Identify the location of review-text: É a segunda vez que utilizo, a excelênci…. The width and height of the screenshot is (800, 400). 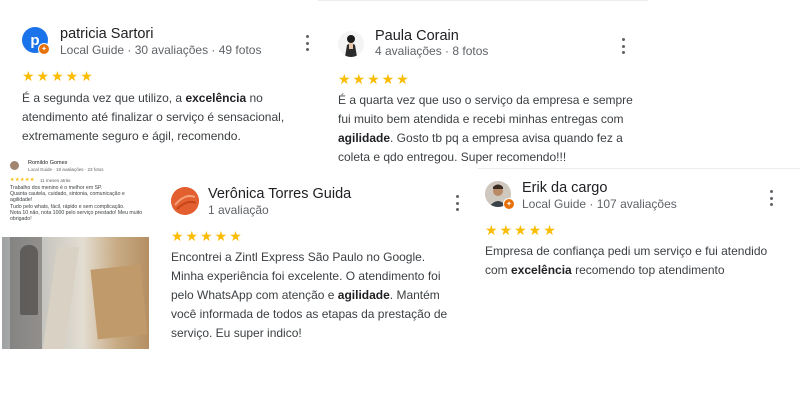
(153, 117).